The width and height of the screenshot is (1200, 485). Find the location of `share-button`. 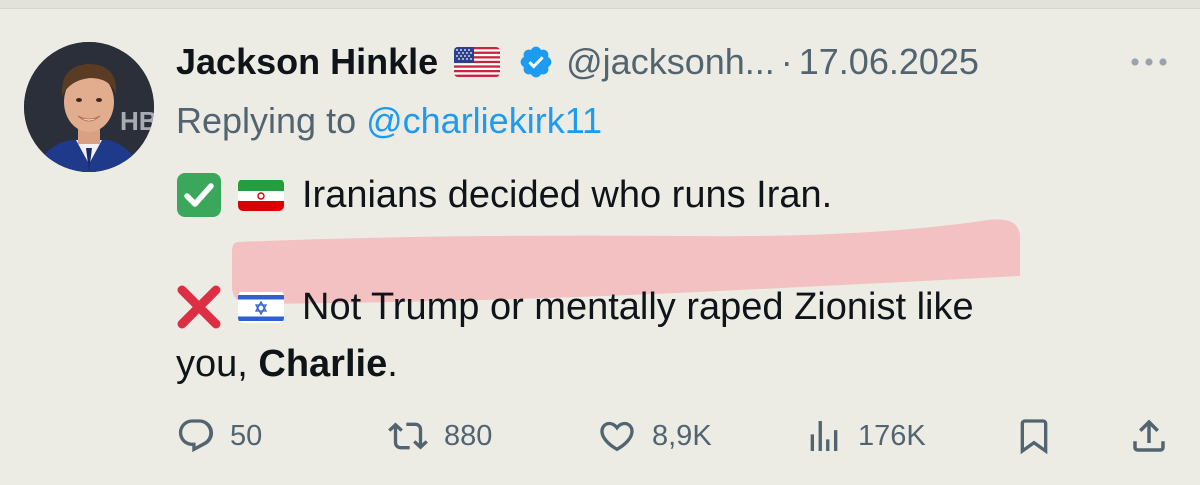

share-button is located at coordinates (1149, 436).